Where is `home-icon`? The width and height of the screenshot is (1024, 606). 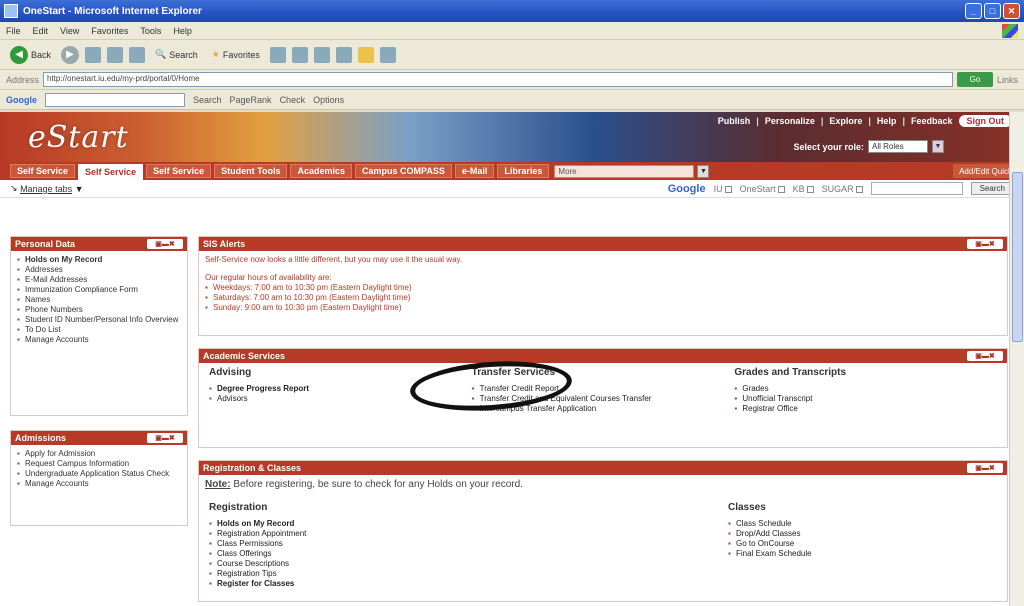
home-icon is located at coordinates (137, 54).